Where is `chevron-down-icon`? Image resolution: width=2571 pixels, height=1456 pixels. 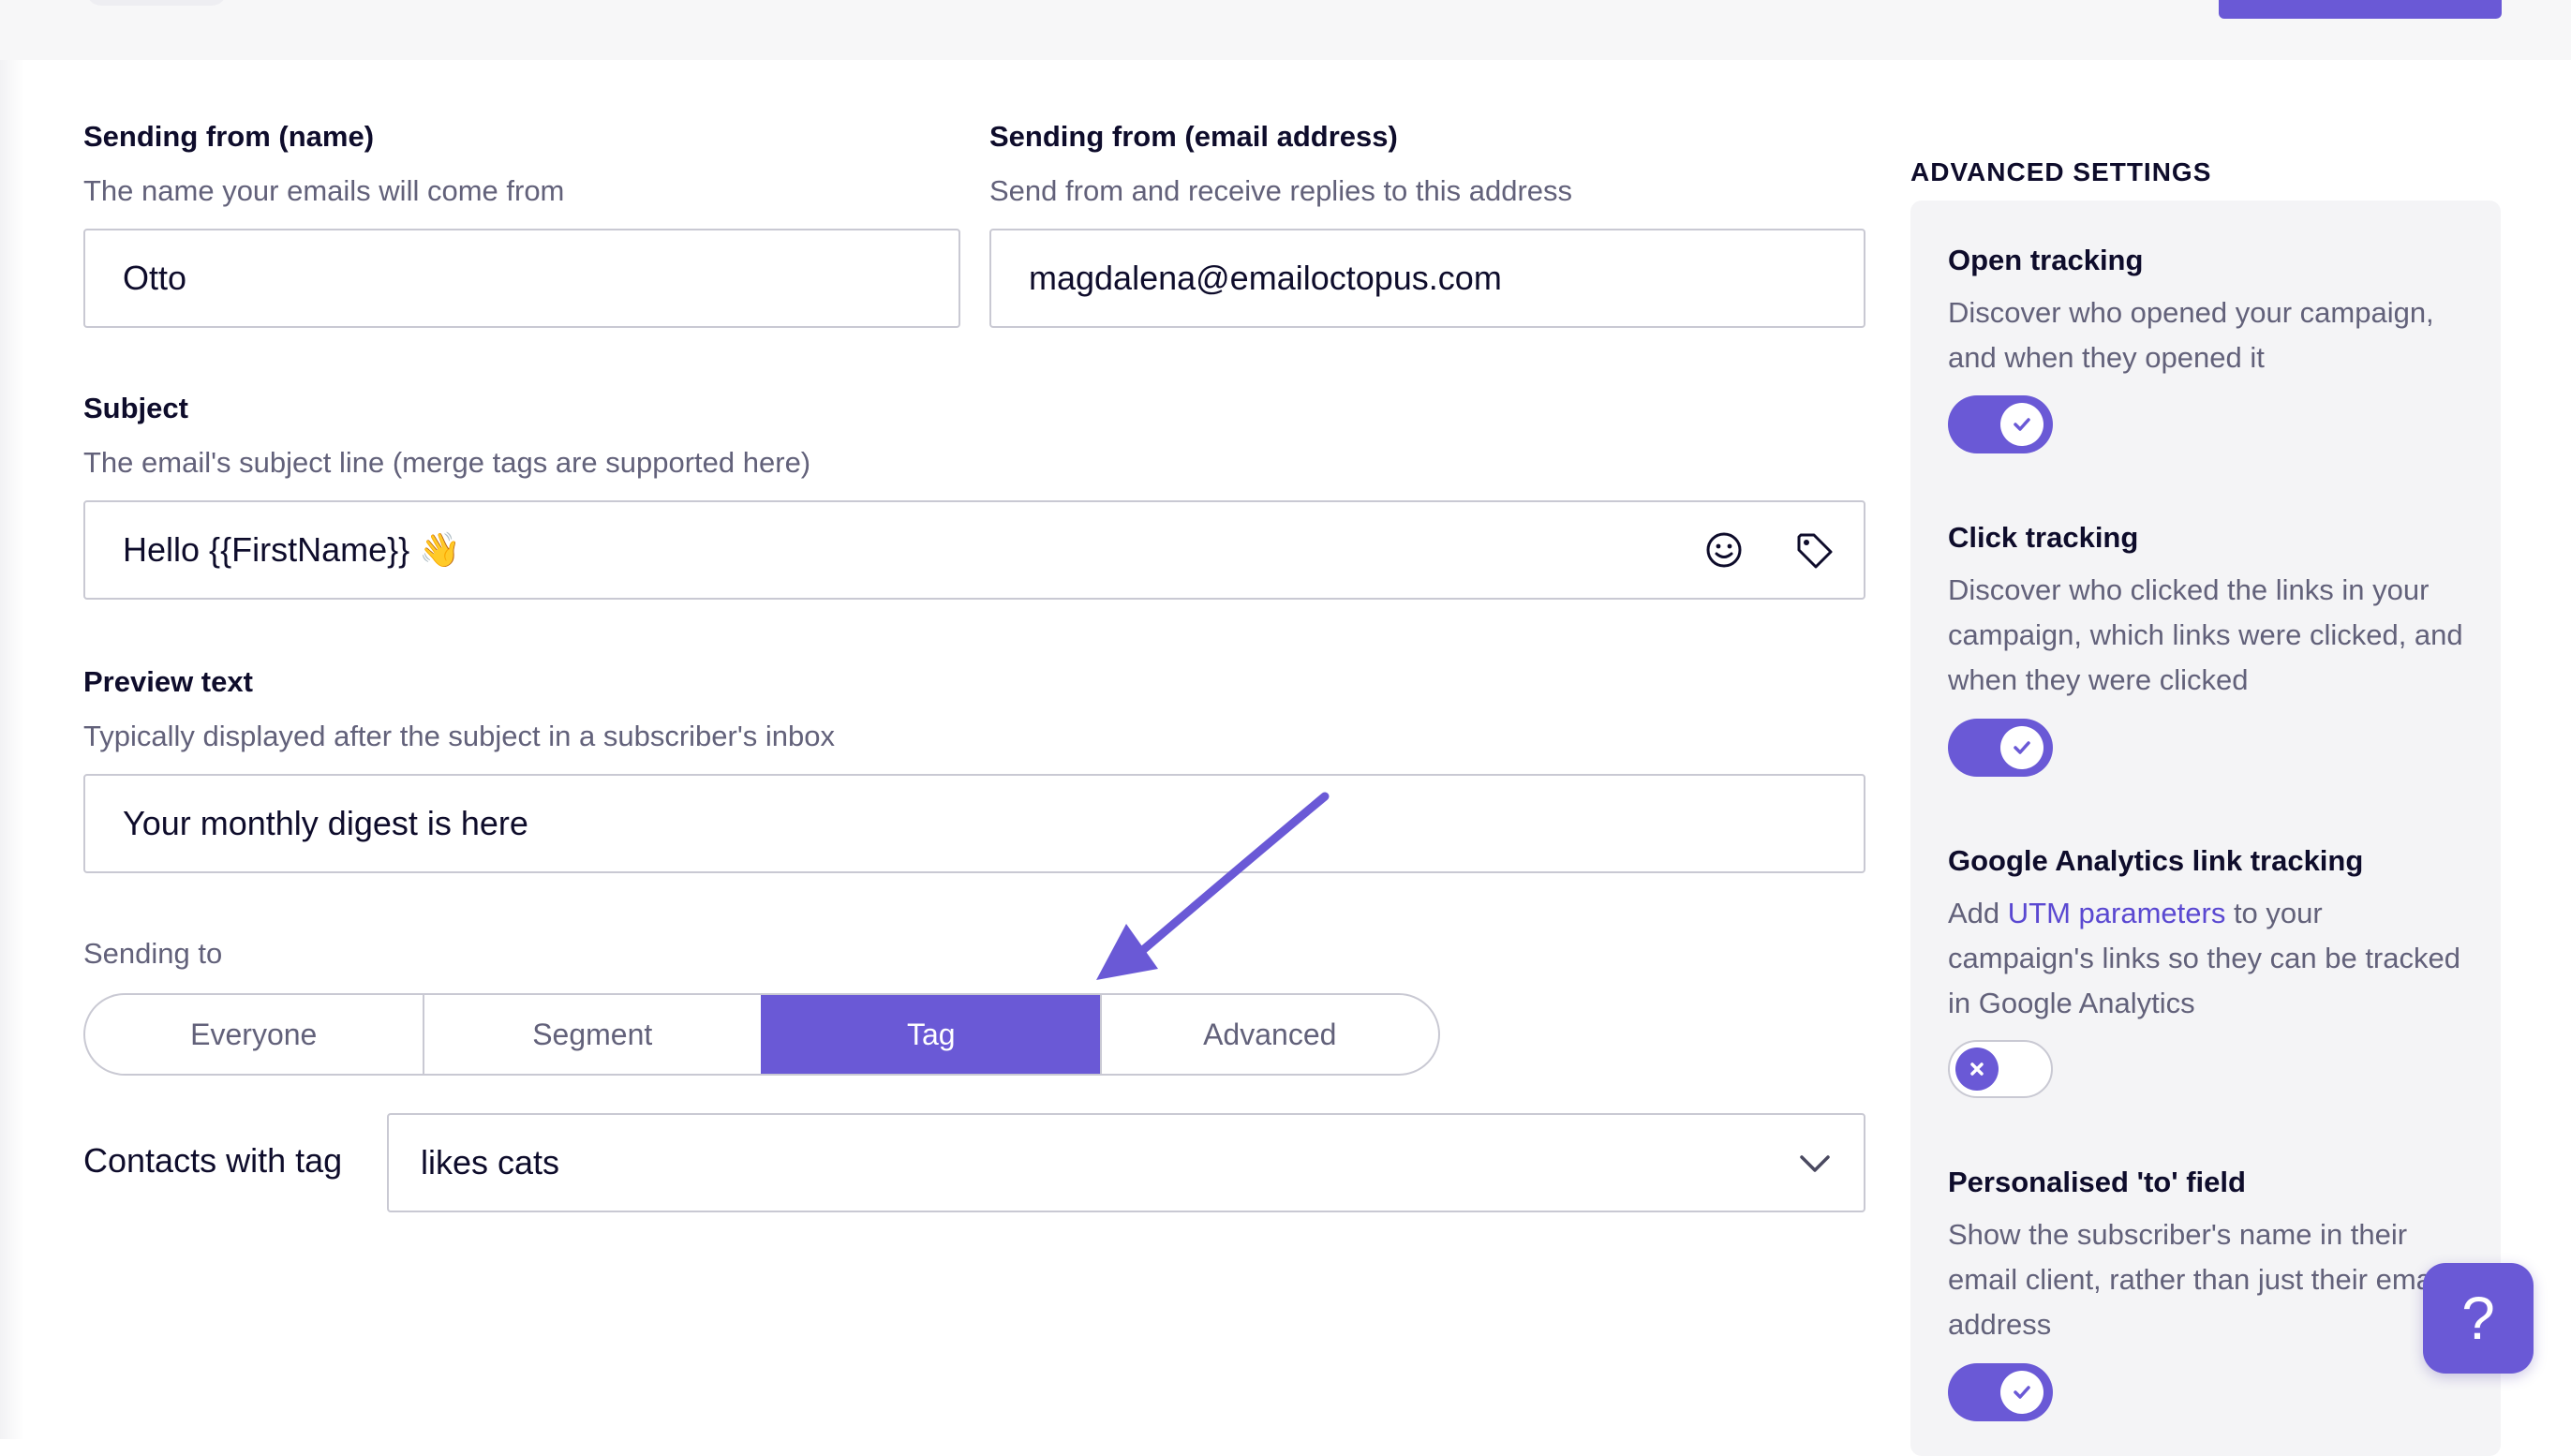
chevron-down-icon is located at coordinates (1814, 1163).